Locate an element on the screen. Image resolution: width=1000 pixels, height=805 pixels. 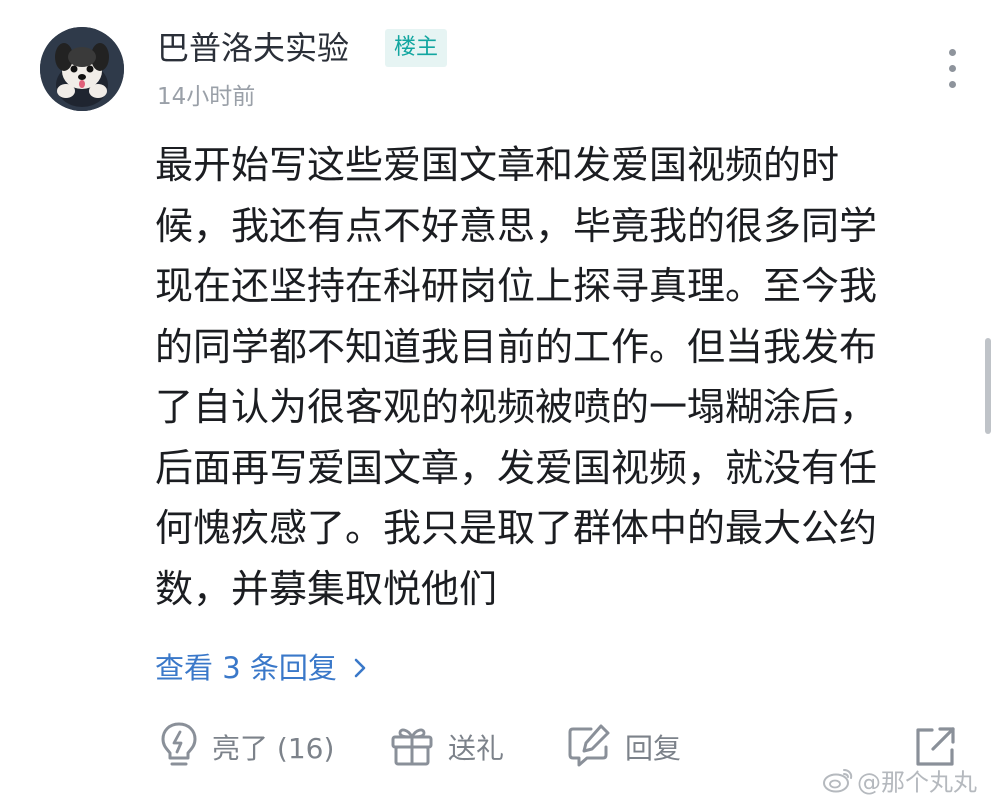
comment-line: 何愧疚感了。我只是取了群体中的最大公约 is located at coordinates (516, 528).